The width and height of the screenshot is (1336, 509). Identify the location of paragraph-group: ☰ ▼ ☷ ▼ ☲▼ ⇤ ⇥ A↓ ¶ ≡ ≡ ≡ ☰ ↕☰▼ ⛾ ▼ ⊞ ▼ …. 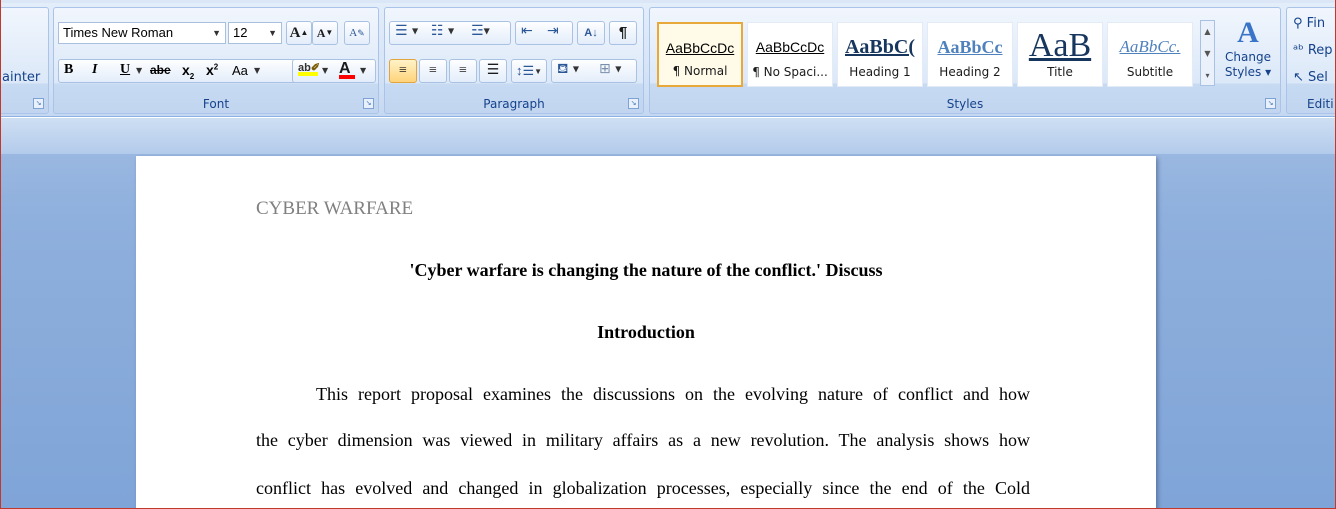
(514, 60).